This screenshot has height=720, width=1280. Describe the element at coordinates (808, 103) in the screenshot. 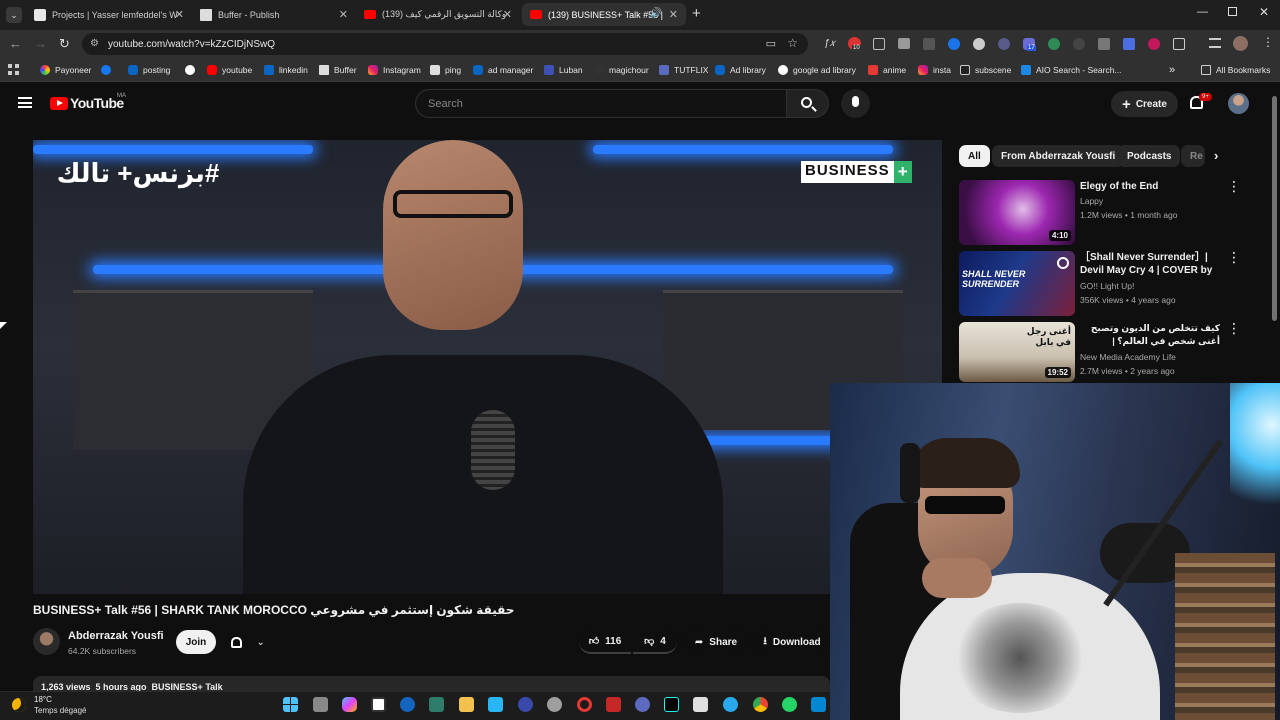

I see `search-button` at that location.